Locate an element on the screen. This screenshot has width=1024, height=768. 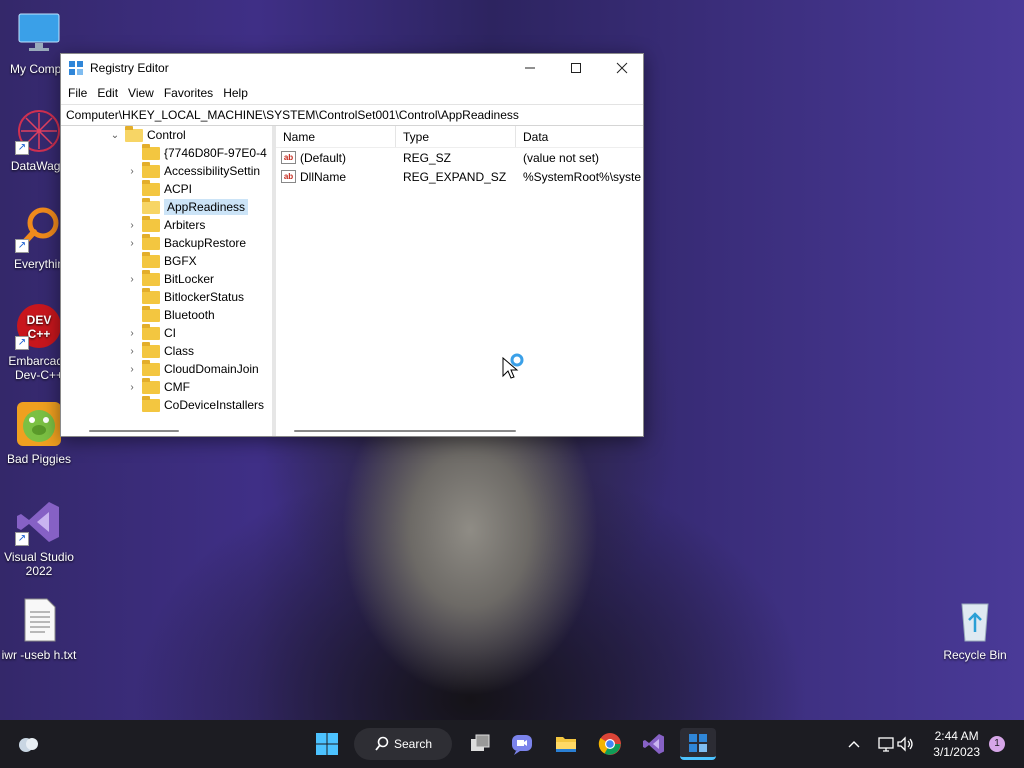
clock-date: 3/1/2023 is located at coordinates (956, 752).